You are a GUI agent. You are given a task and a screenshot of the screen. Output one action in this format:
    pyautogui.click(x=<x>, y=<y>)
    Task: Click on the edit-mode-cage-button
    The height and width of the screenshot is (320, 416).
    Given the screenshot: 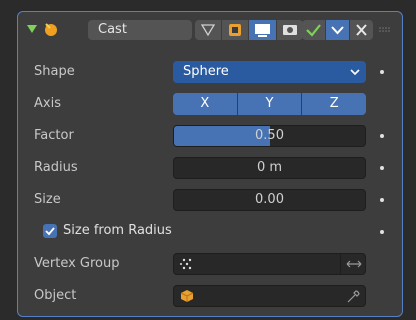 What is the action you would take?
    pyautogui.click(x=208, y=30)
    